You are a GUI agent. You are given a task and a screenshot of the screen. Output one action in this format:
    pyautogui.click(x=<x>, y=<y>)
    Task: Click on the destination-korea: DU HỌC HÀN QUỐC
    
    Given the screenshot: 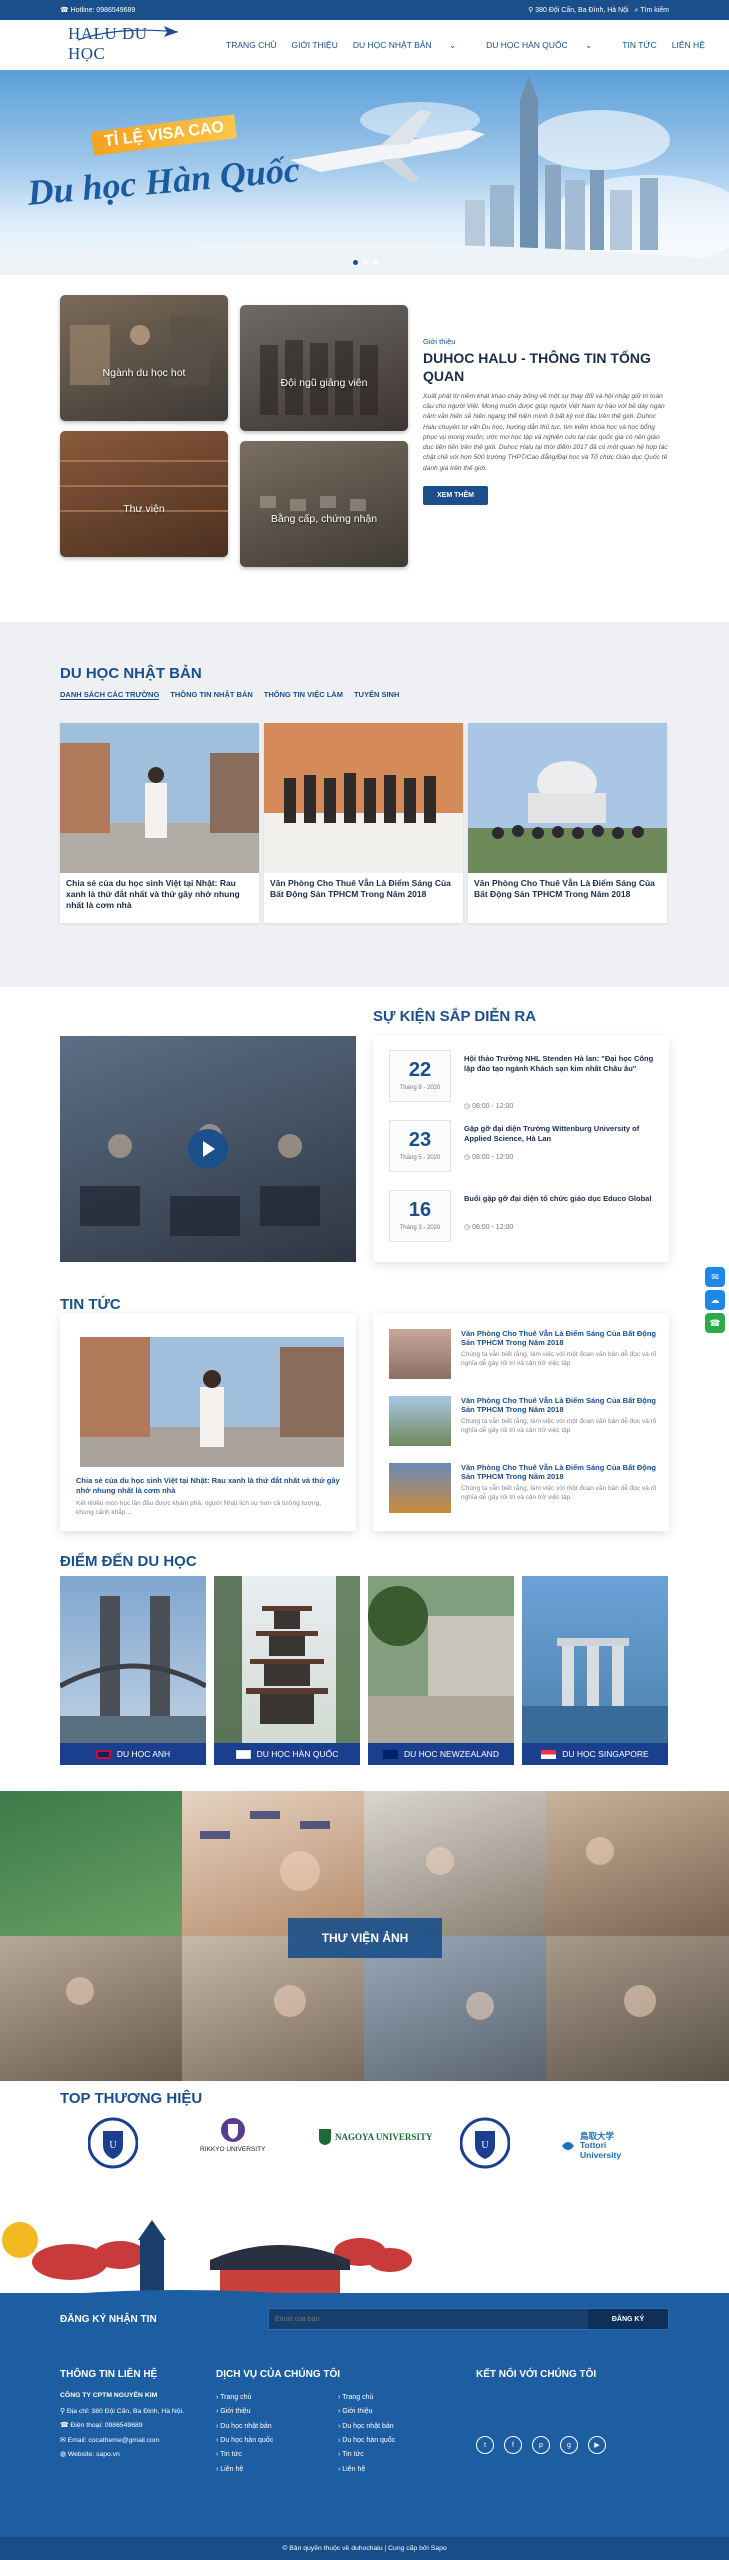 What is the action you would take?
    pyautogui.click(x=287, y=1670)
    